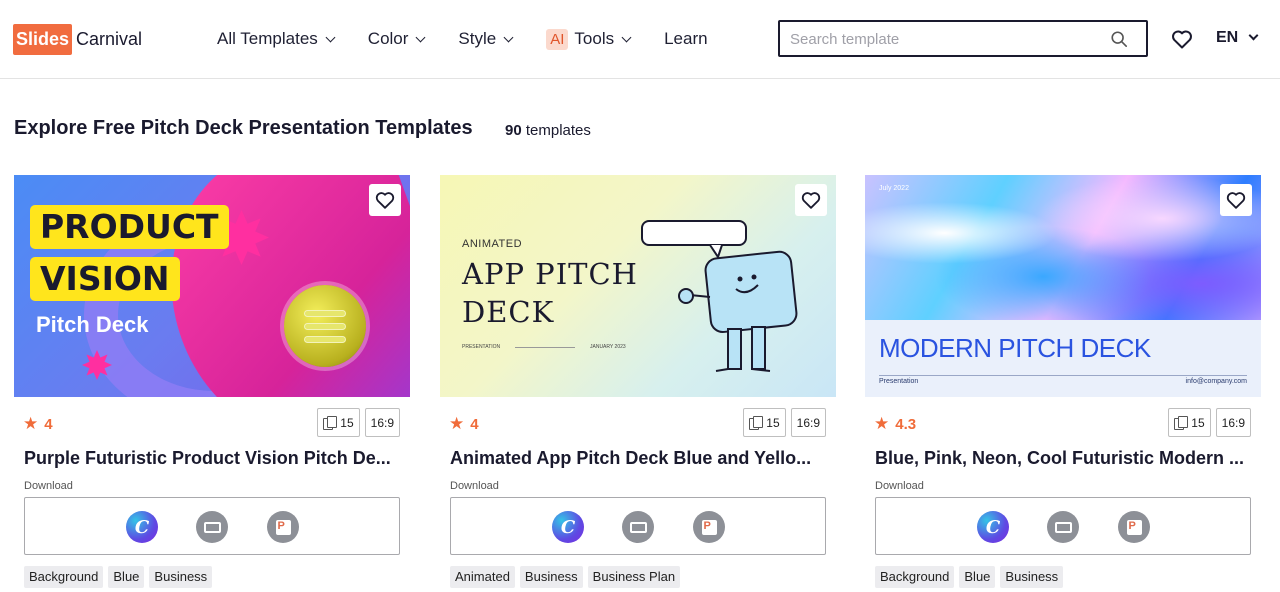  Describe the element at coordinates (1119, 39) in the screenshot. I see `search-icon` at that location.